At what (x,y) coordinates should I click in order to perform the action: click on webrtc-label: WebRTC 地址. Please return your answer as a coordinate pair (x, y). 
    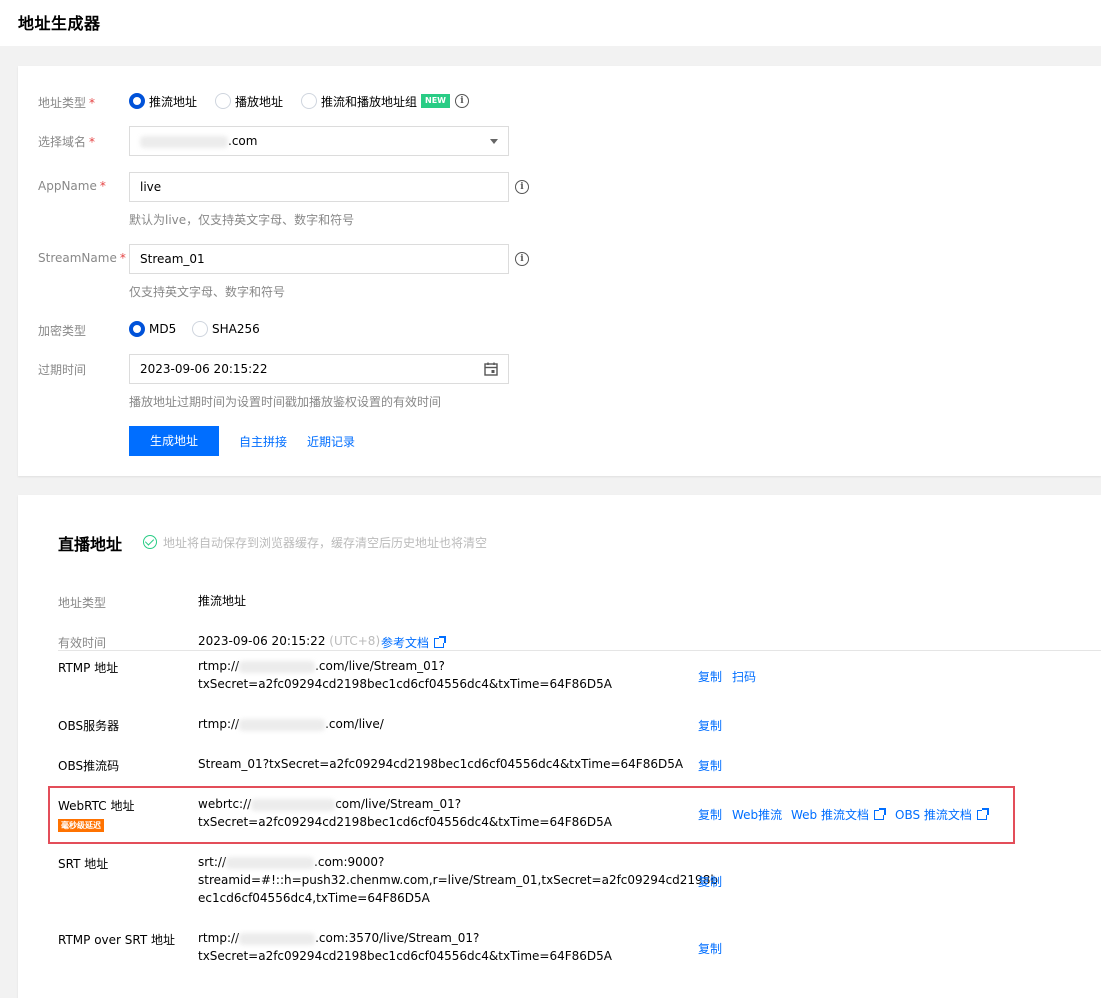
    Looking at the image, I should click on (96, 806).